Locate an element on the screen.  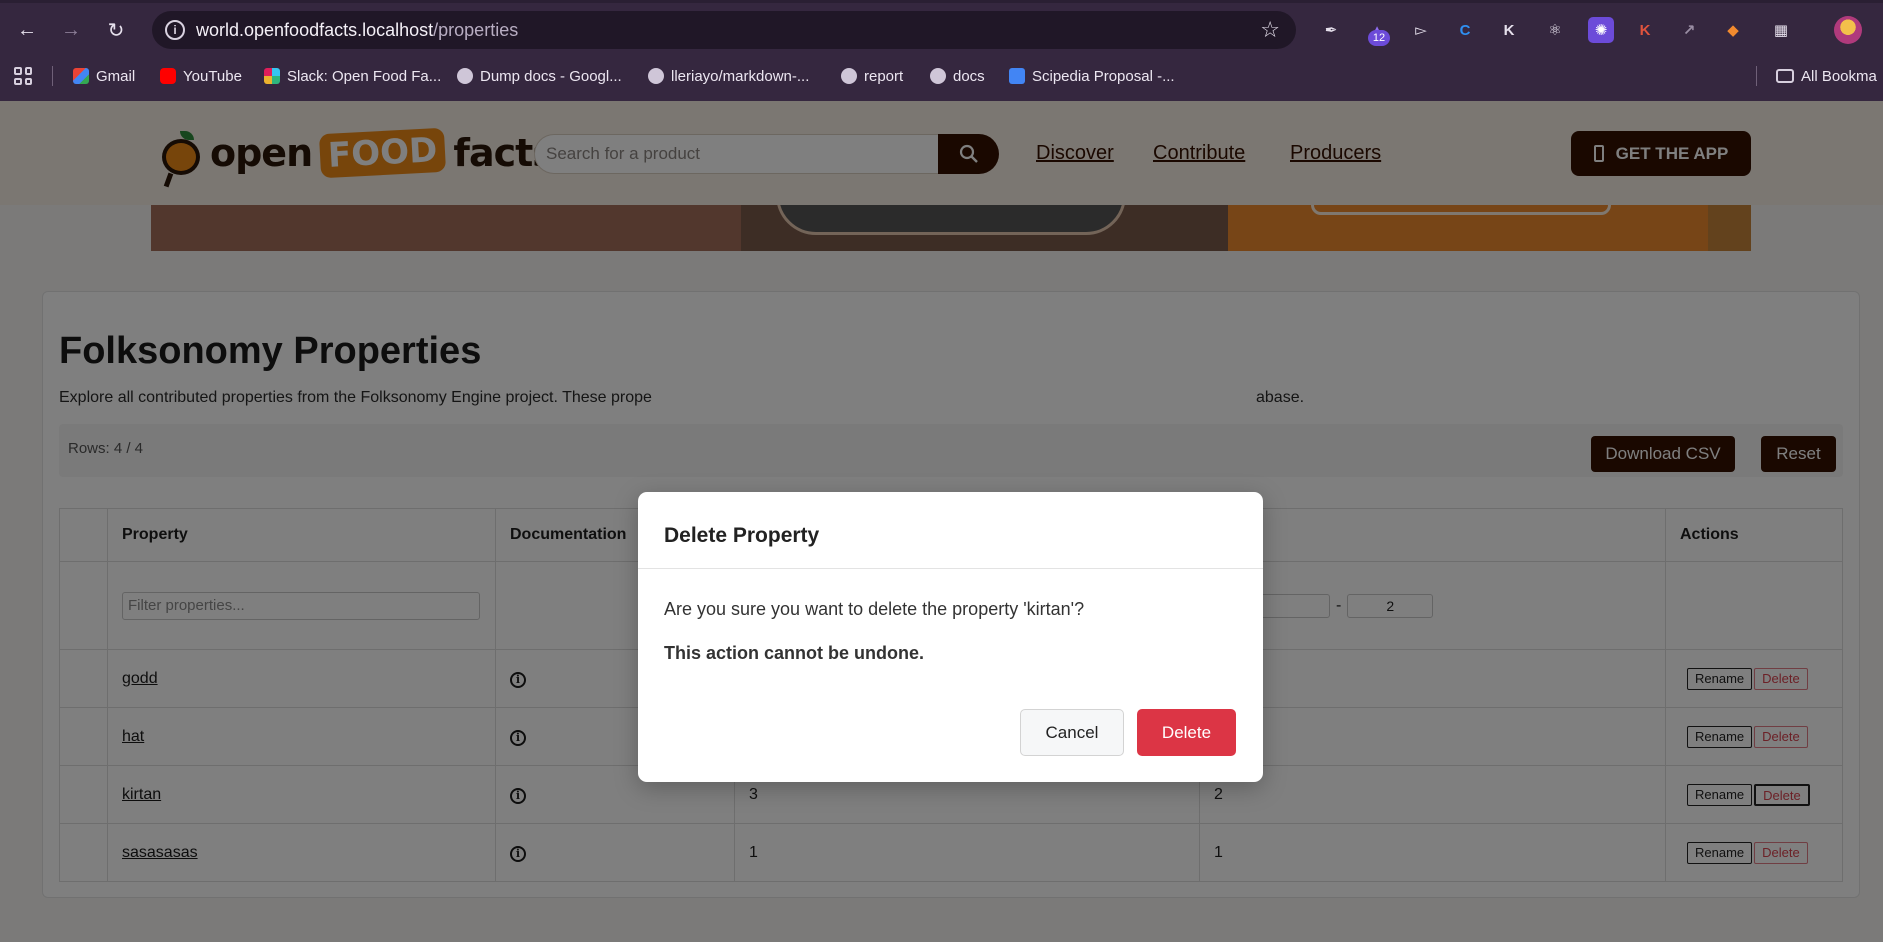
bookmark-label: Gmail is located at coordinates (116, 76).